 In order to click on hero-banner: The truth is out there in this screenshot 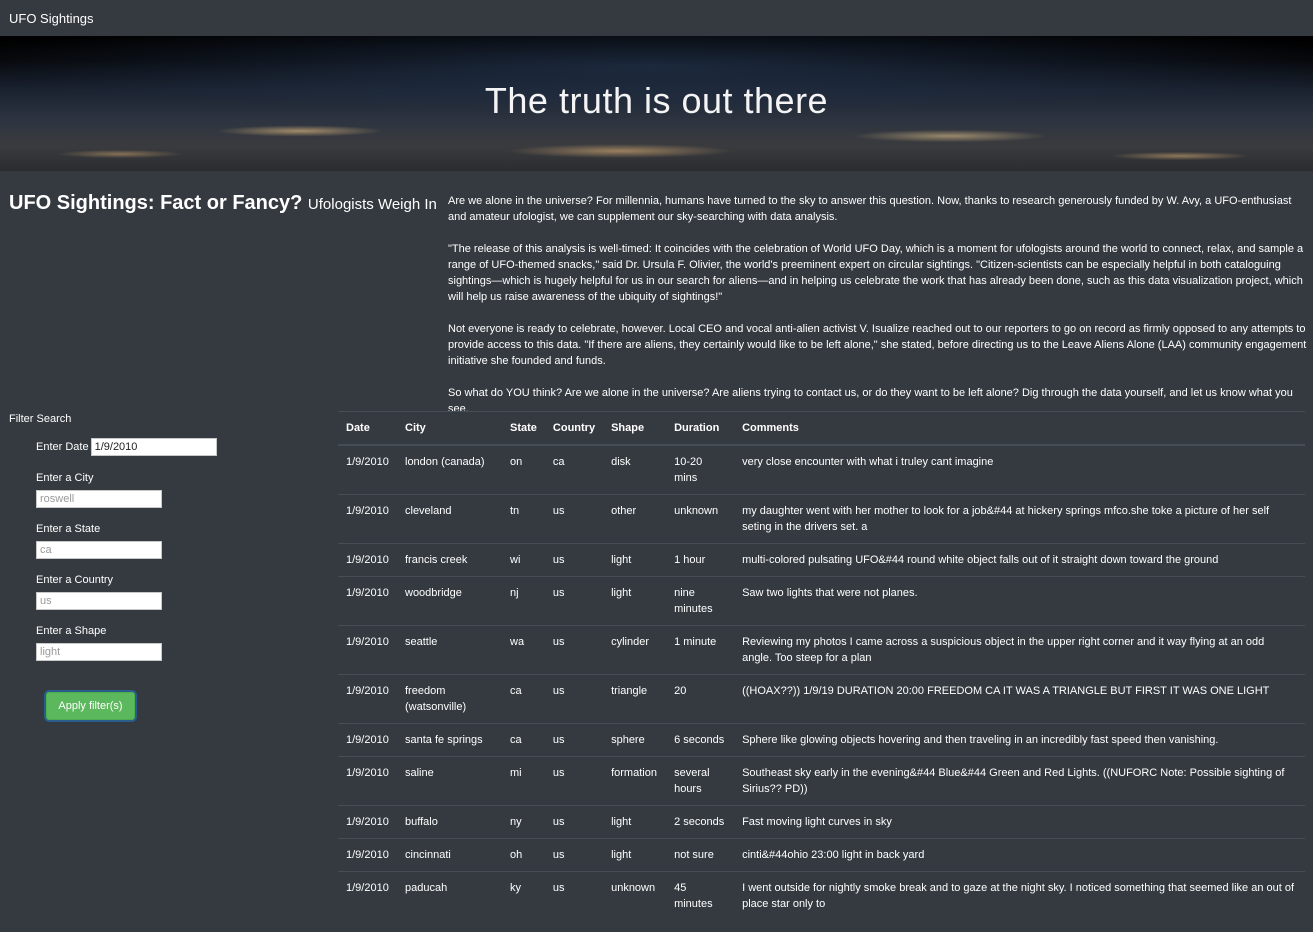, I will do `click(656, 103)`.